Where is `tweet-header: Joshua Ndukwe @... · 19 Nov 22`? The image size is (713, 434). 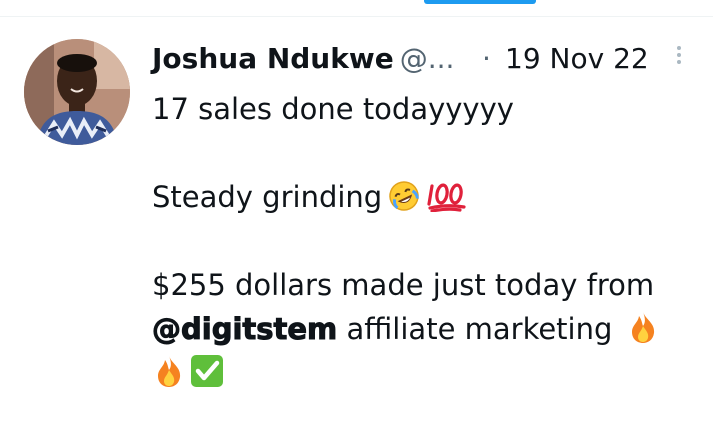
tweet-header: Joshua Ndukwe @... · 19 Nov 22 is located at coordinates (412, 61).